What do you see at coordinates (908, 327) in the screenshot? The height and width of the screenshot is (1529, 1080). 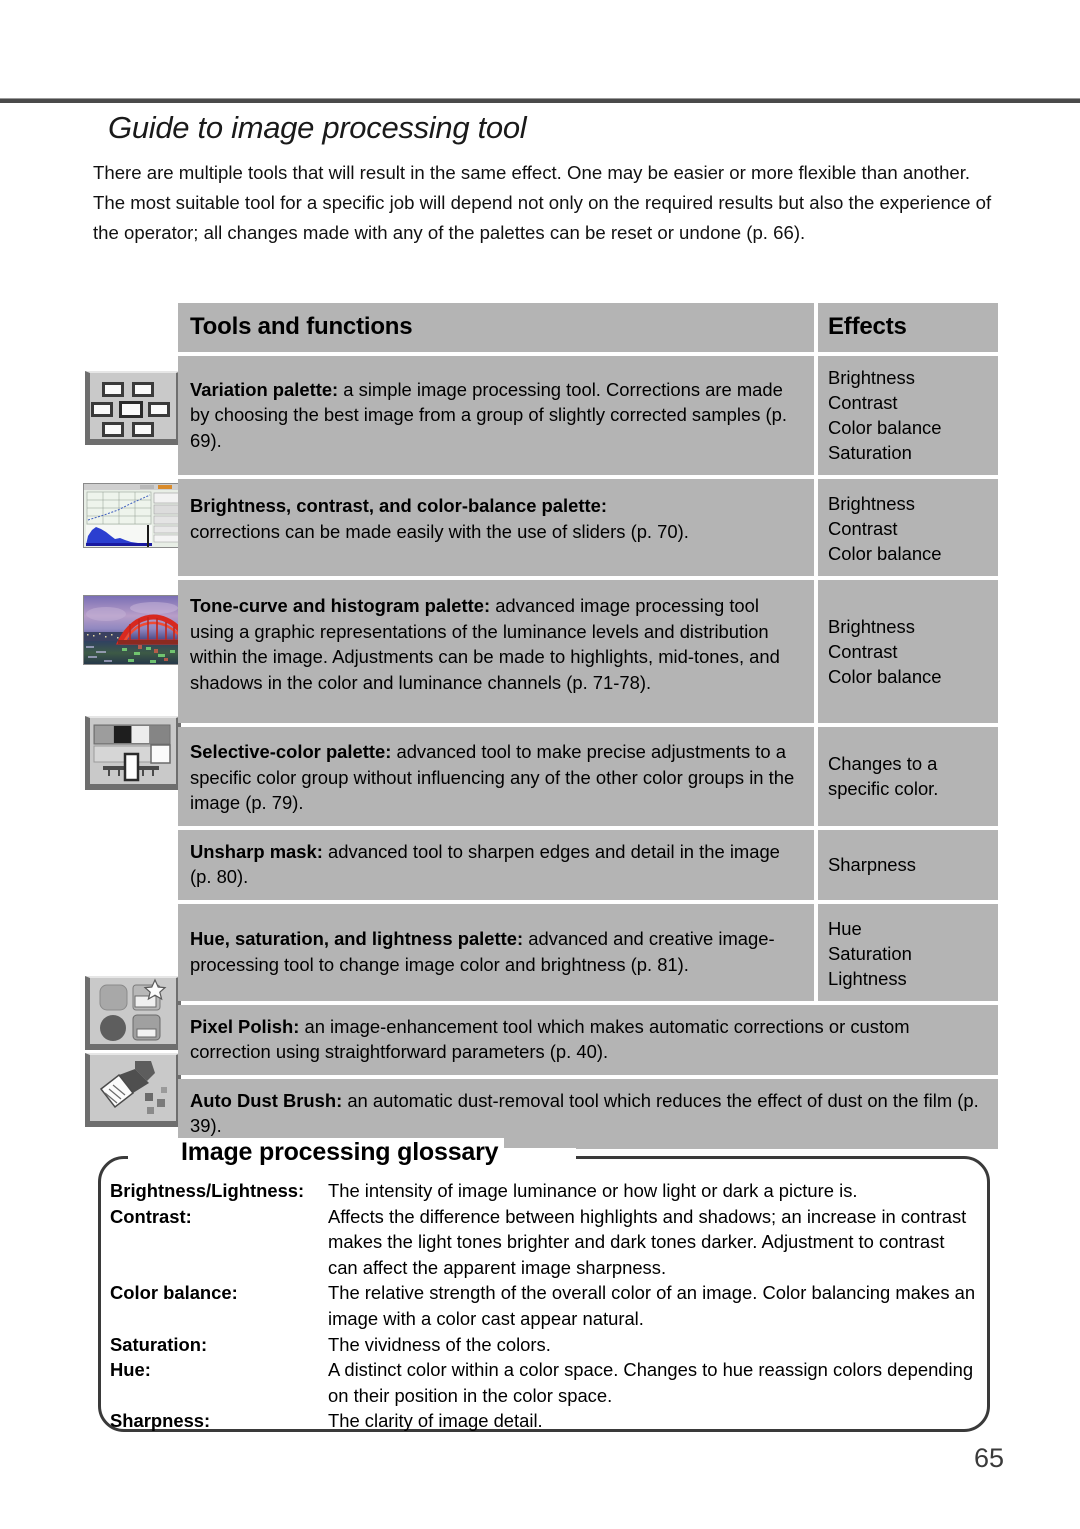 I see `column-header-effects: Effects` at bounding box center [908, 327].